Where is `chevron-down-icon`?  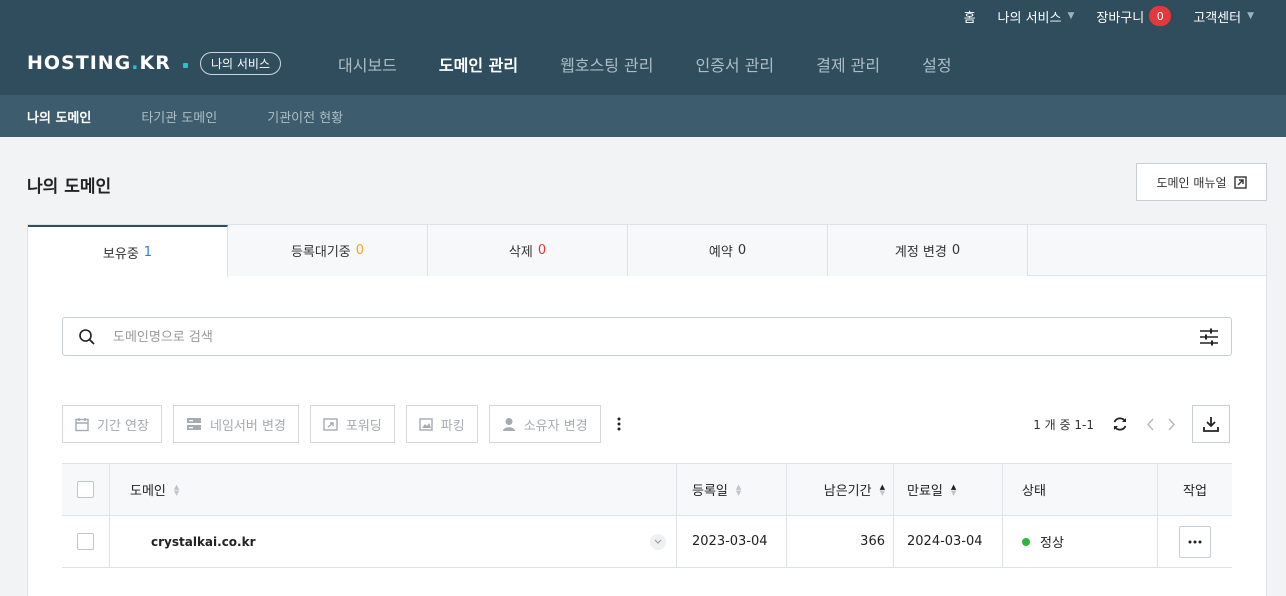 chevron-down-icon is located at coordinates (658, 541).